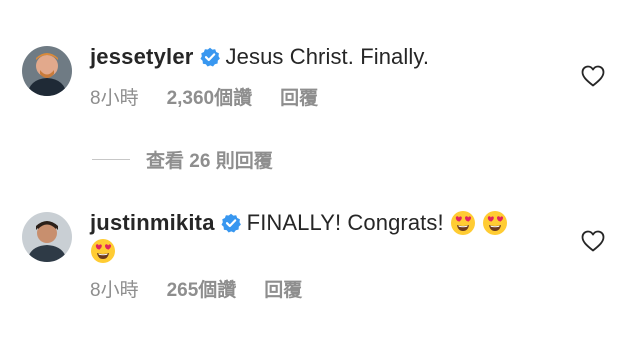 The height and width of the screenshot is (338, 639). Describe the element at coordinates (345, 222) in the screenshot. I see `comment-text: FINALLY! Congrats!` at that location.